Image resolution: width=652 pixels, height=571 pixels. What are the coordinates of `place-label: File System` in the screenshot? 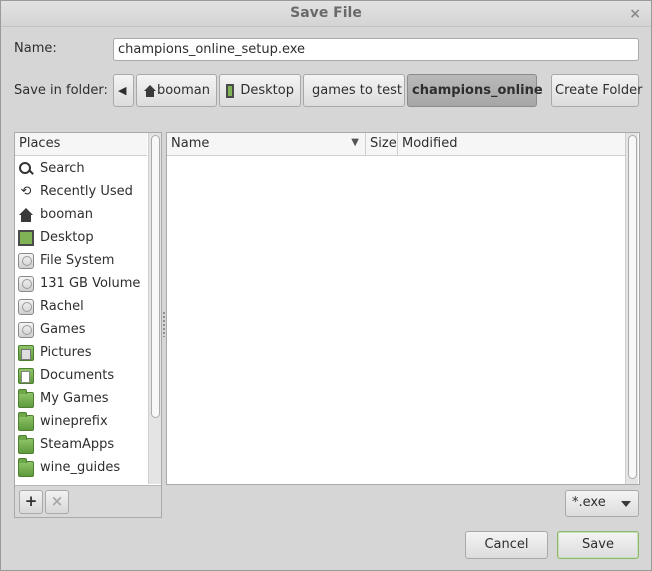 It's located at (77, 260).